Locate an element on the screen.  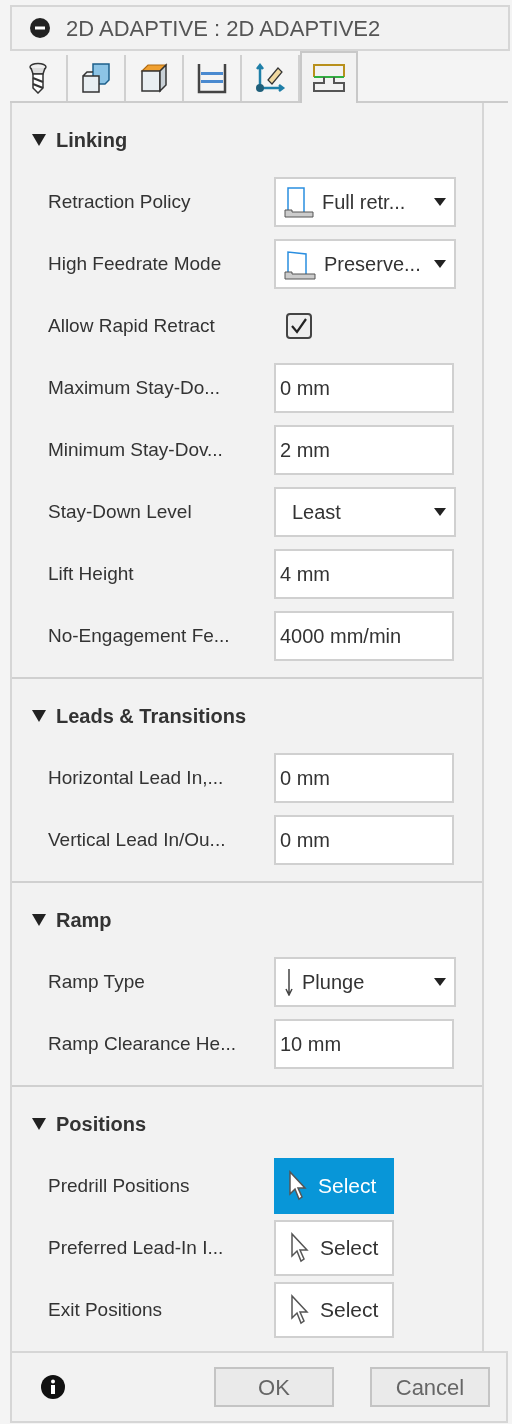
dialog-button: Cancel is located at coordinates (430, 1387).